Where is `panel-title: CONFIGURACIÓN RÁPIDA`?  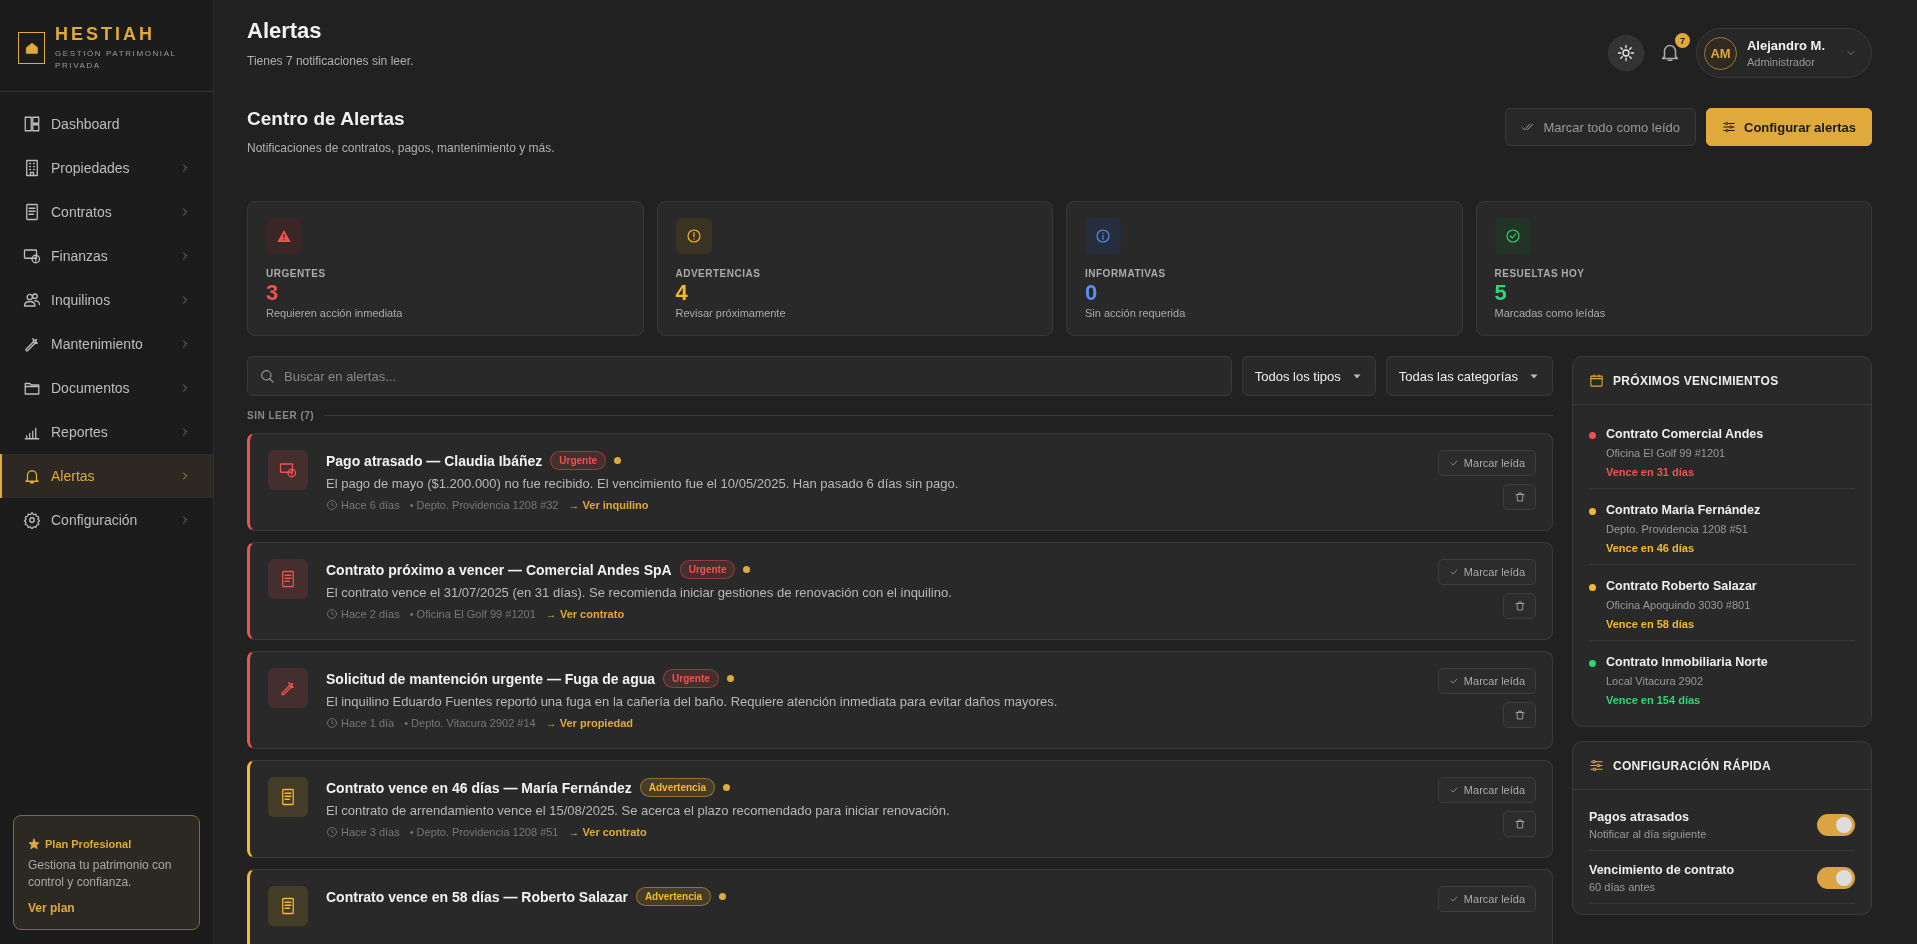
panel-title: CONFIGURACIÓN RÁPIDA is located at coordinates (1692, 765).